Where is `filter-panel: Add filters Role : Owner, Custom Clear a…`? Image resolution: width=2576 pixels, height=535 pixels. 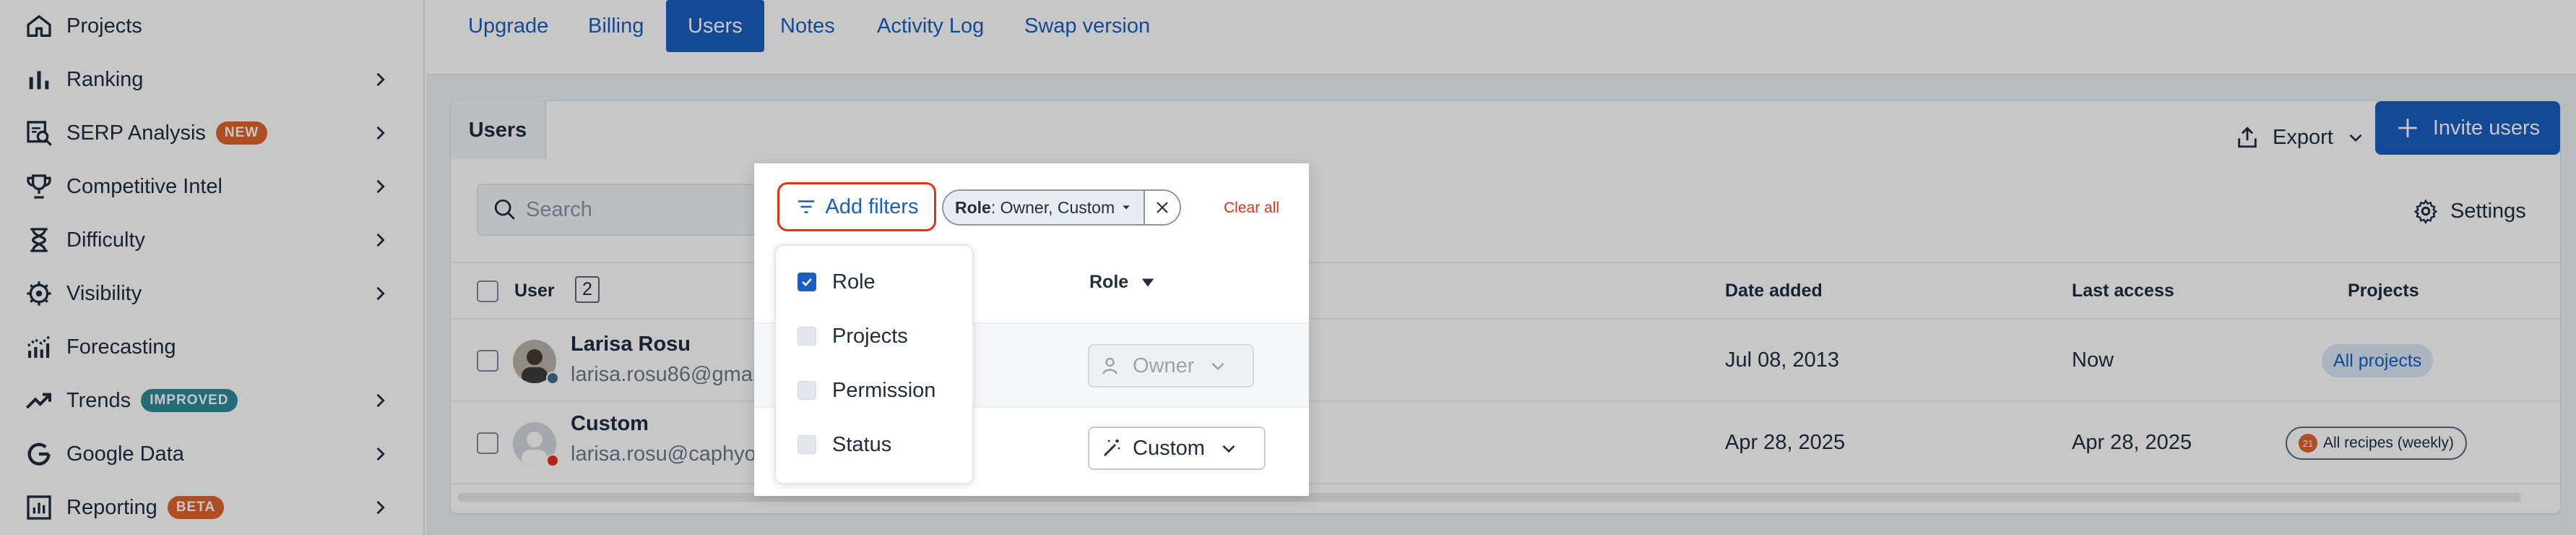
filter-panel: Add filters Role : Owner, Custom Clear a… is located at coordinates (1031, 329).